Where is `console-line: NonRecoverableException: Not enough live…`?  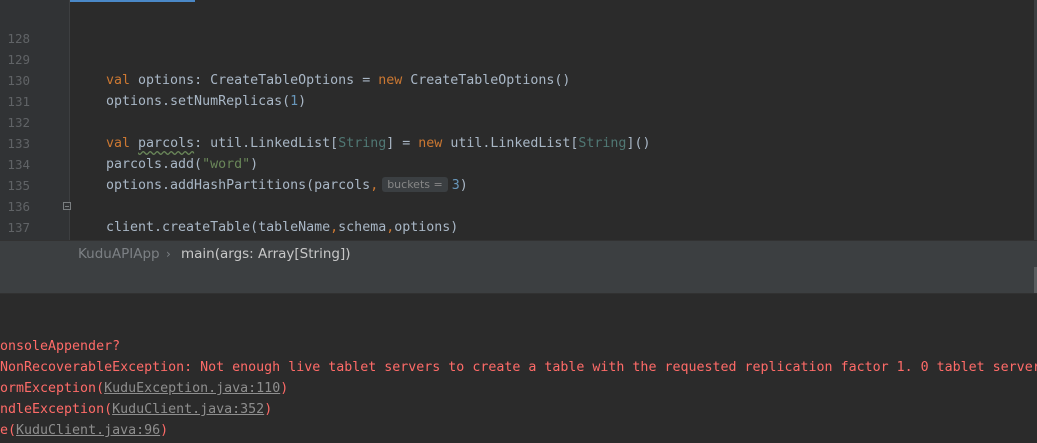
console-line: NonRecoverableException: Not enough live… is located at coordinates (518, 367).